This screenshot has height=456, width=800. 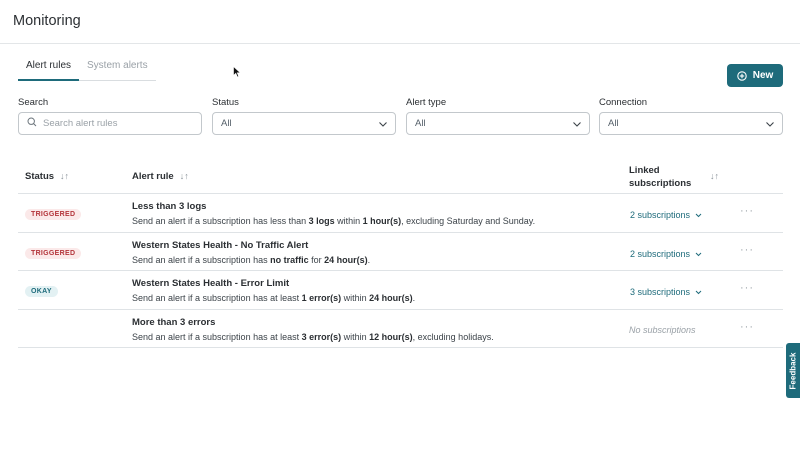 I want to click on search-icon, so click(x=32, y=123).